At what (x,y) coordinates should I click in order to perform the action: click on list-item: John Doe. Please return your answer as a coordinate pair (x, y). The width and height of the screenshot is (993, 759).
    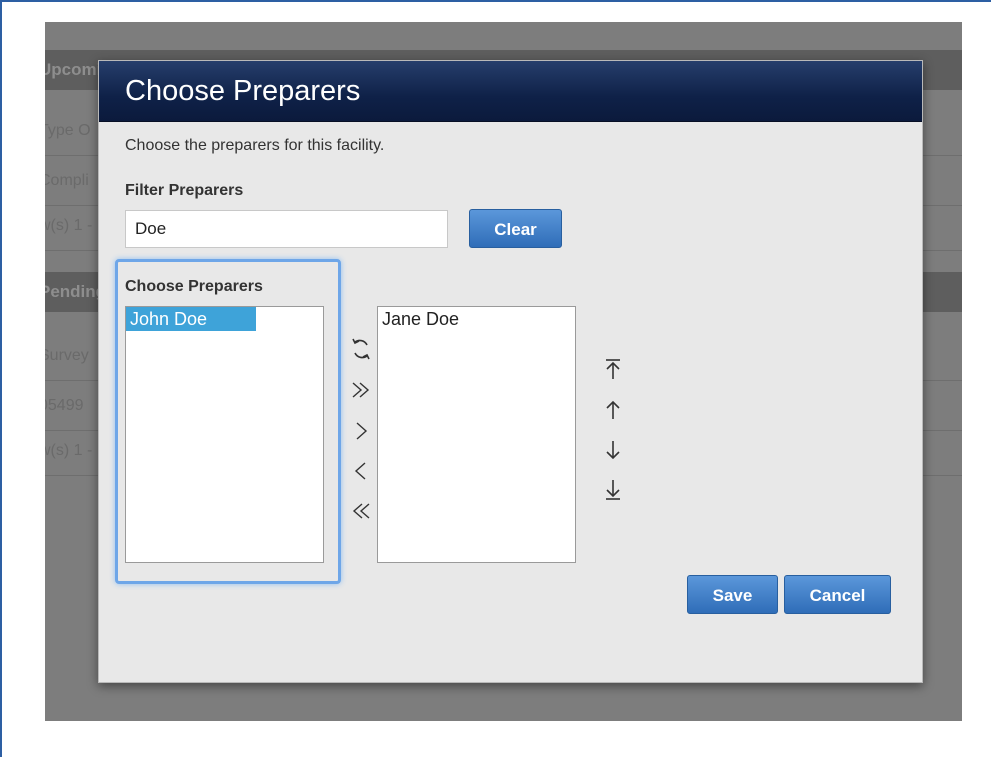
    Looking at the image, I should click on (191, 319).